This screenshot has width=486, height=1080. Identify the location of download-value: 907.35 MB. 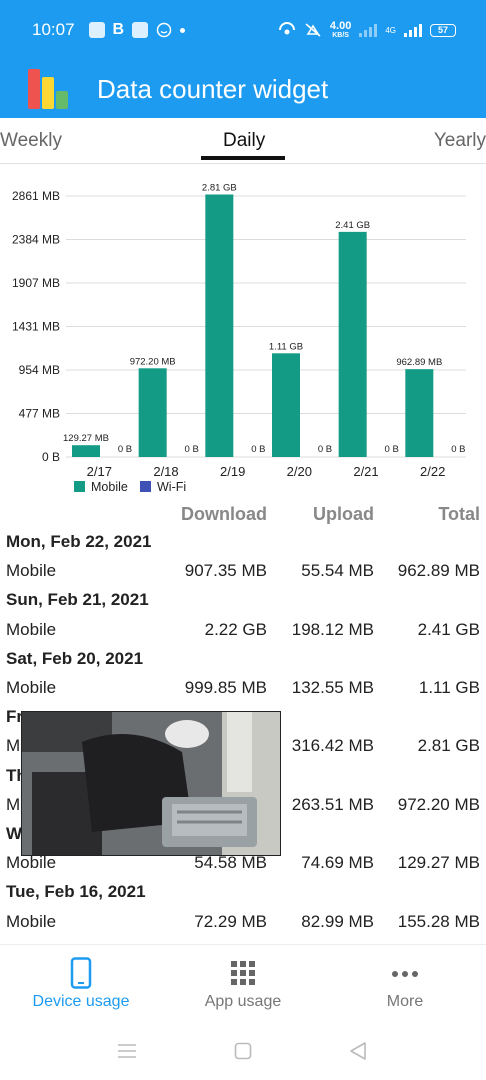
(225, 571).